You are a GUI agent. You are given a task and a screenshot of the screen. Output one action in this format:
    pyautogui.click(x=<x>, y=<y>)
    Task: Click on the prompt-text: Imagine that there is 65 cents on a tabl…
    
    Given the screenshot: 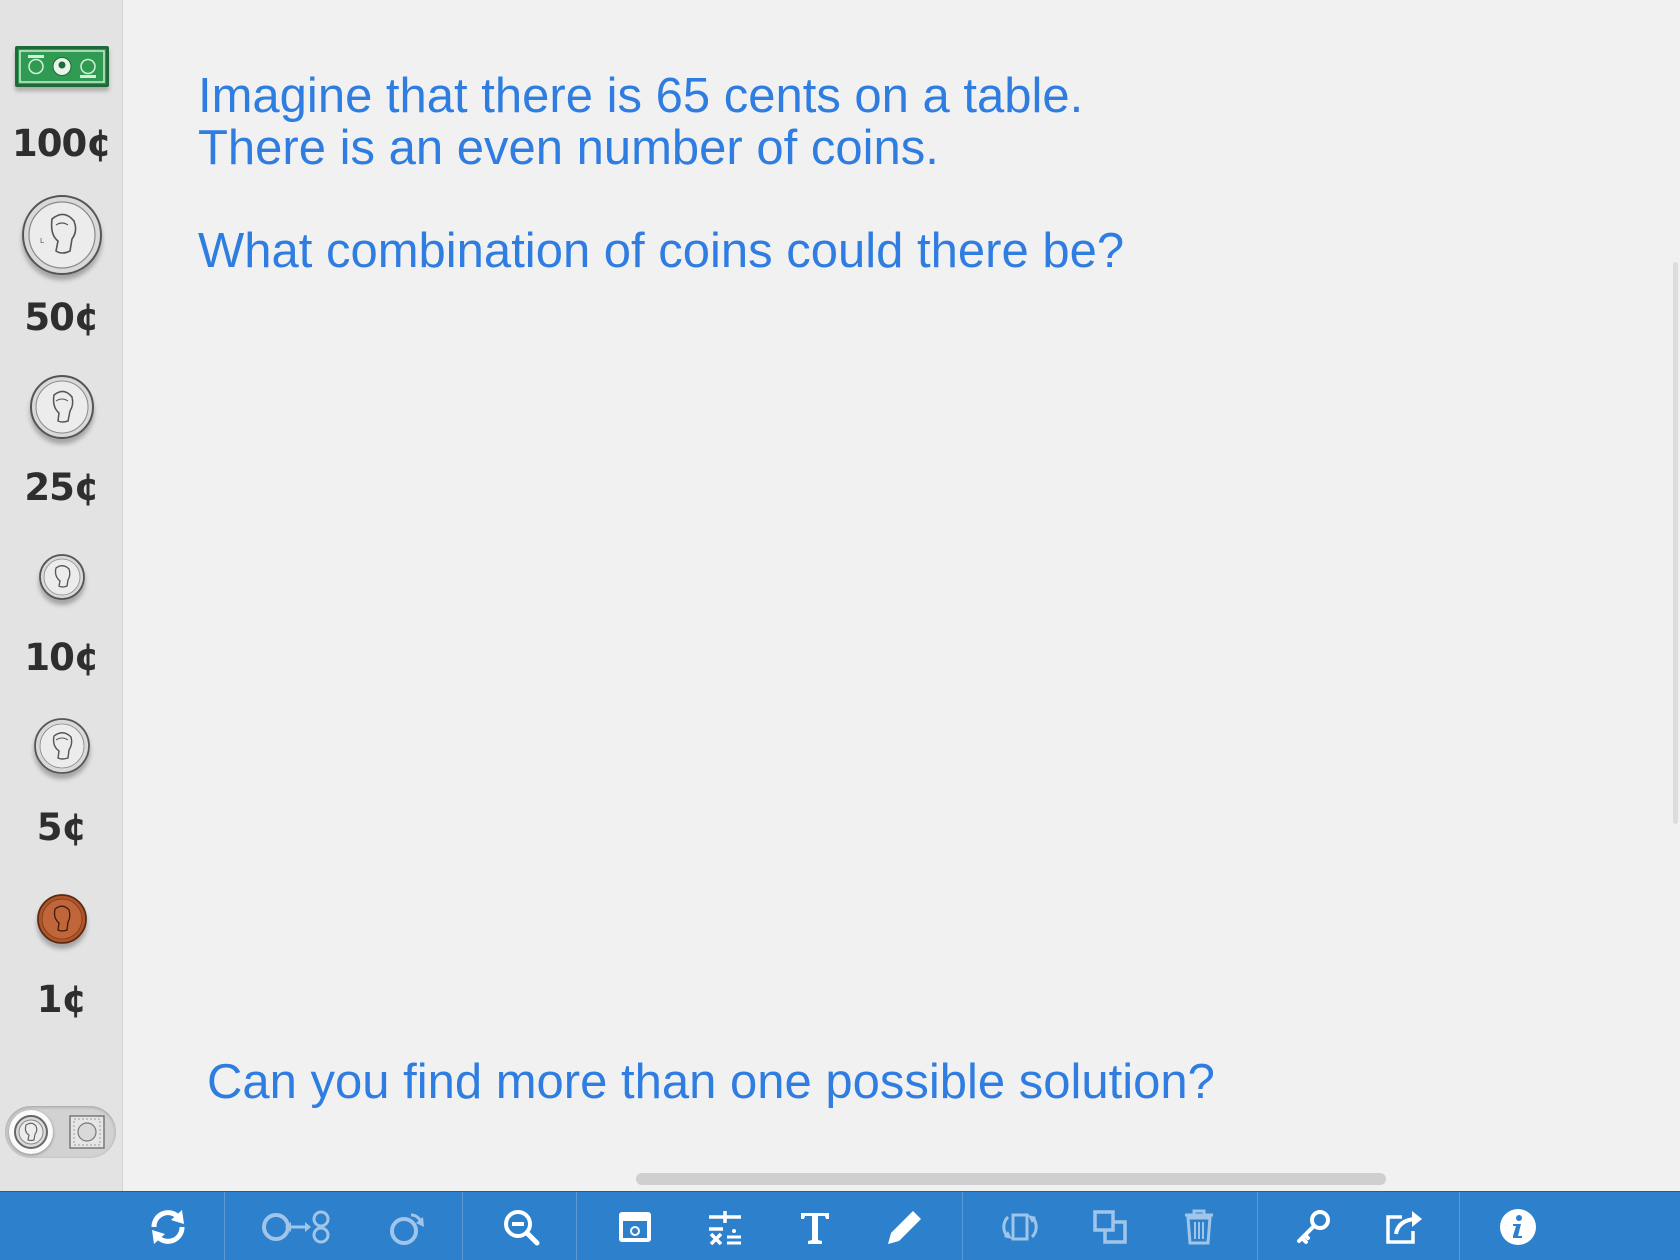 What is the action you would take?
    pyautogui.click(x=640, y=122)
    